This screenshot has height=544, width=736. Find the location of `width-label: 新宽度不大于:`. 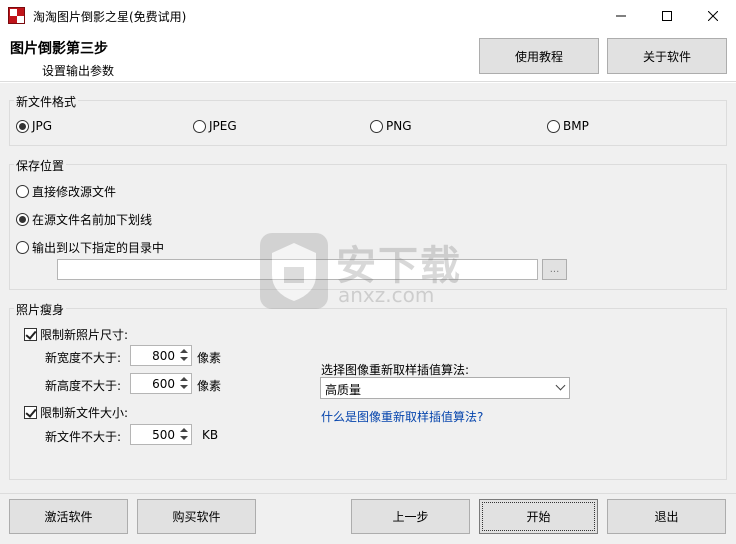

width-label: 新宽度不大于: is located at coordinates (83, 358).